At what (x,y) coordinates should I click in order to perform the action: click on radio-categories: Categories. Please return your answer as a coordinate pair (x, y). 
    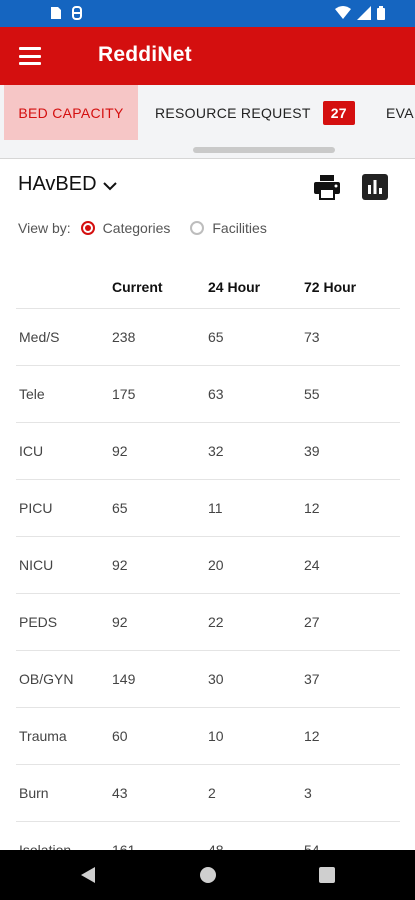
    Looking at the image, I should click on (125, 228).